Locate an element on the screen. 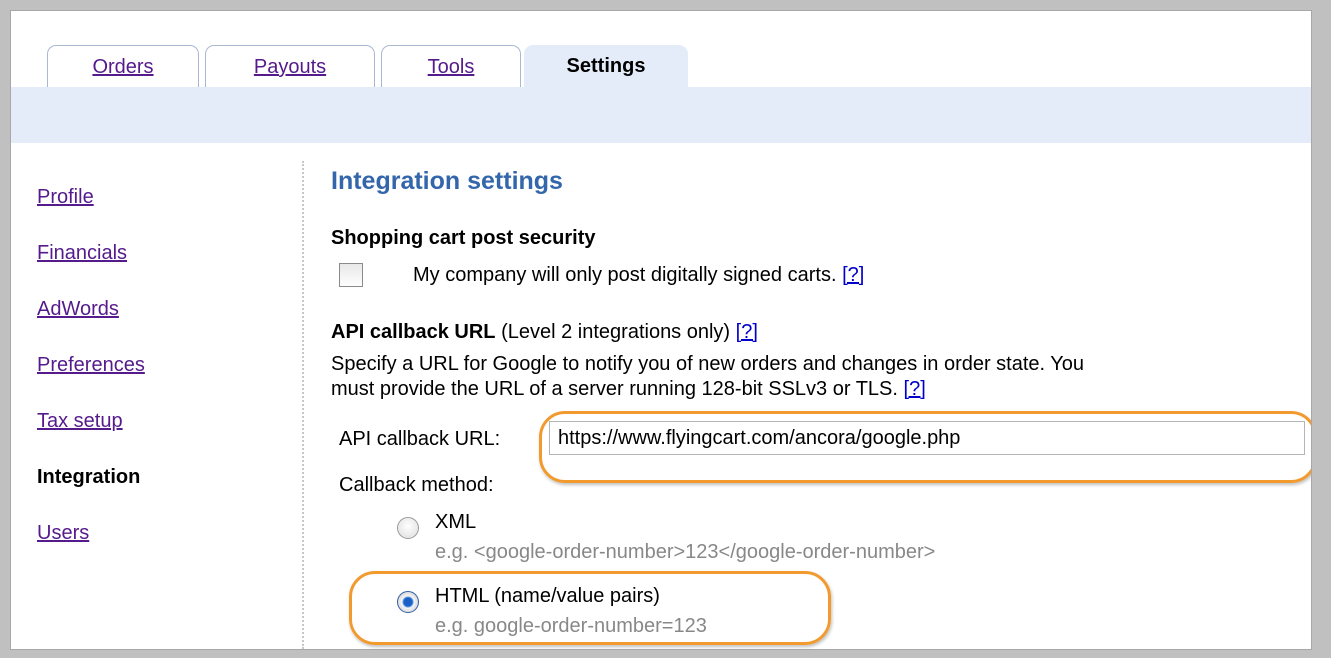 This screenshot has height=658, width=1331. signed-carts-checkbox is located at coordinates (351, 275).